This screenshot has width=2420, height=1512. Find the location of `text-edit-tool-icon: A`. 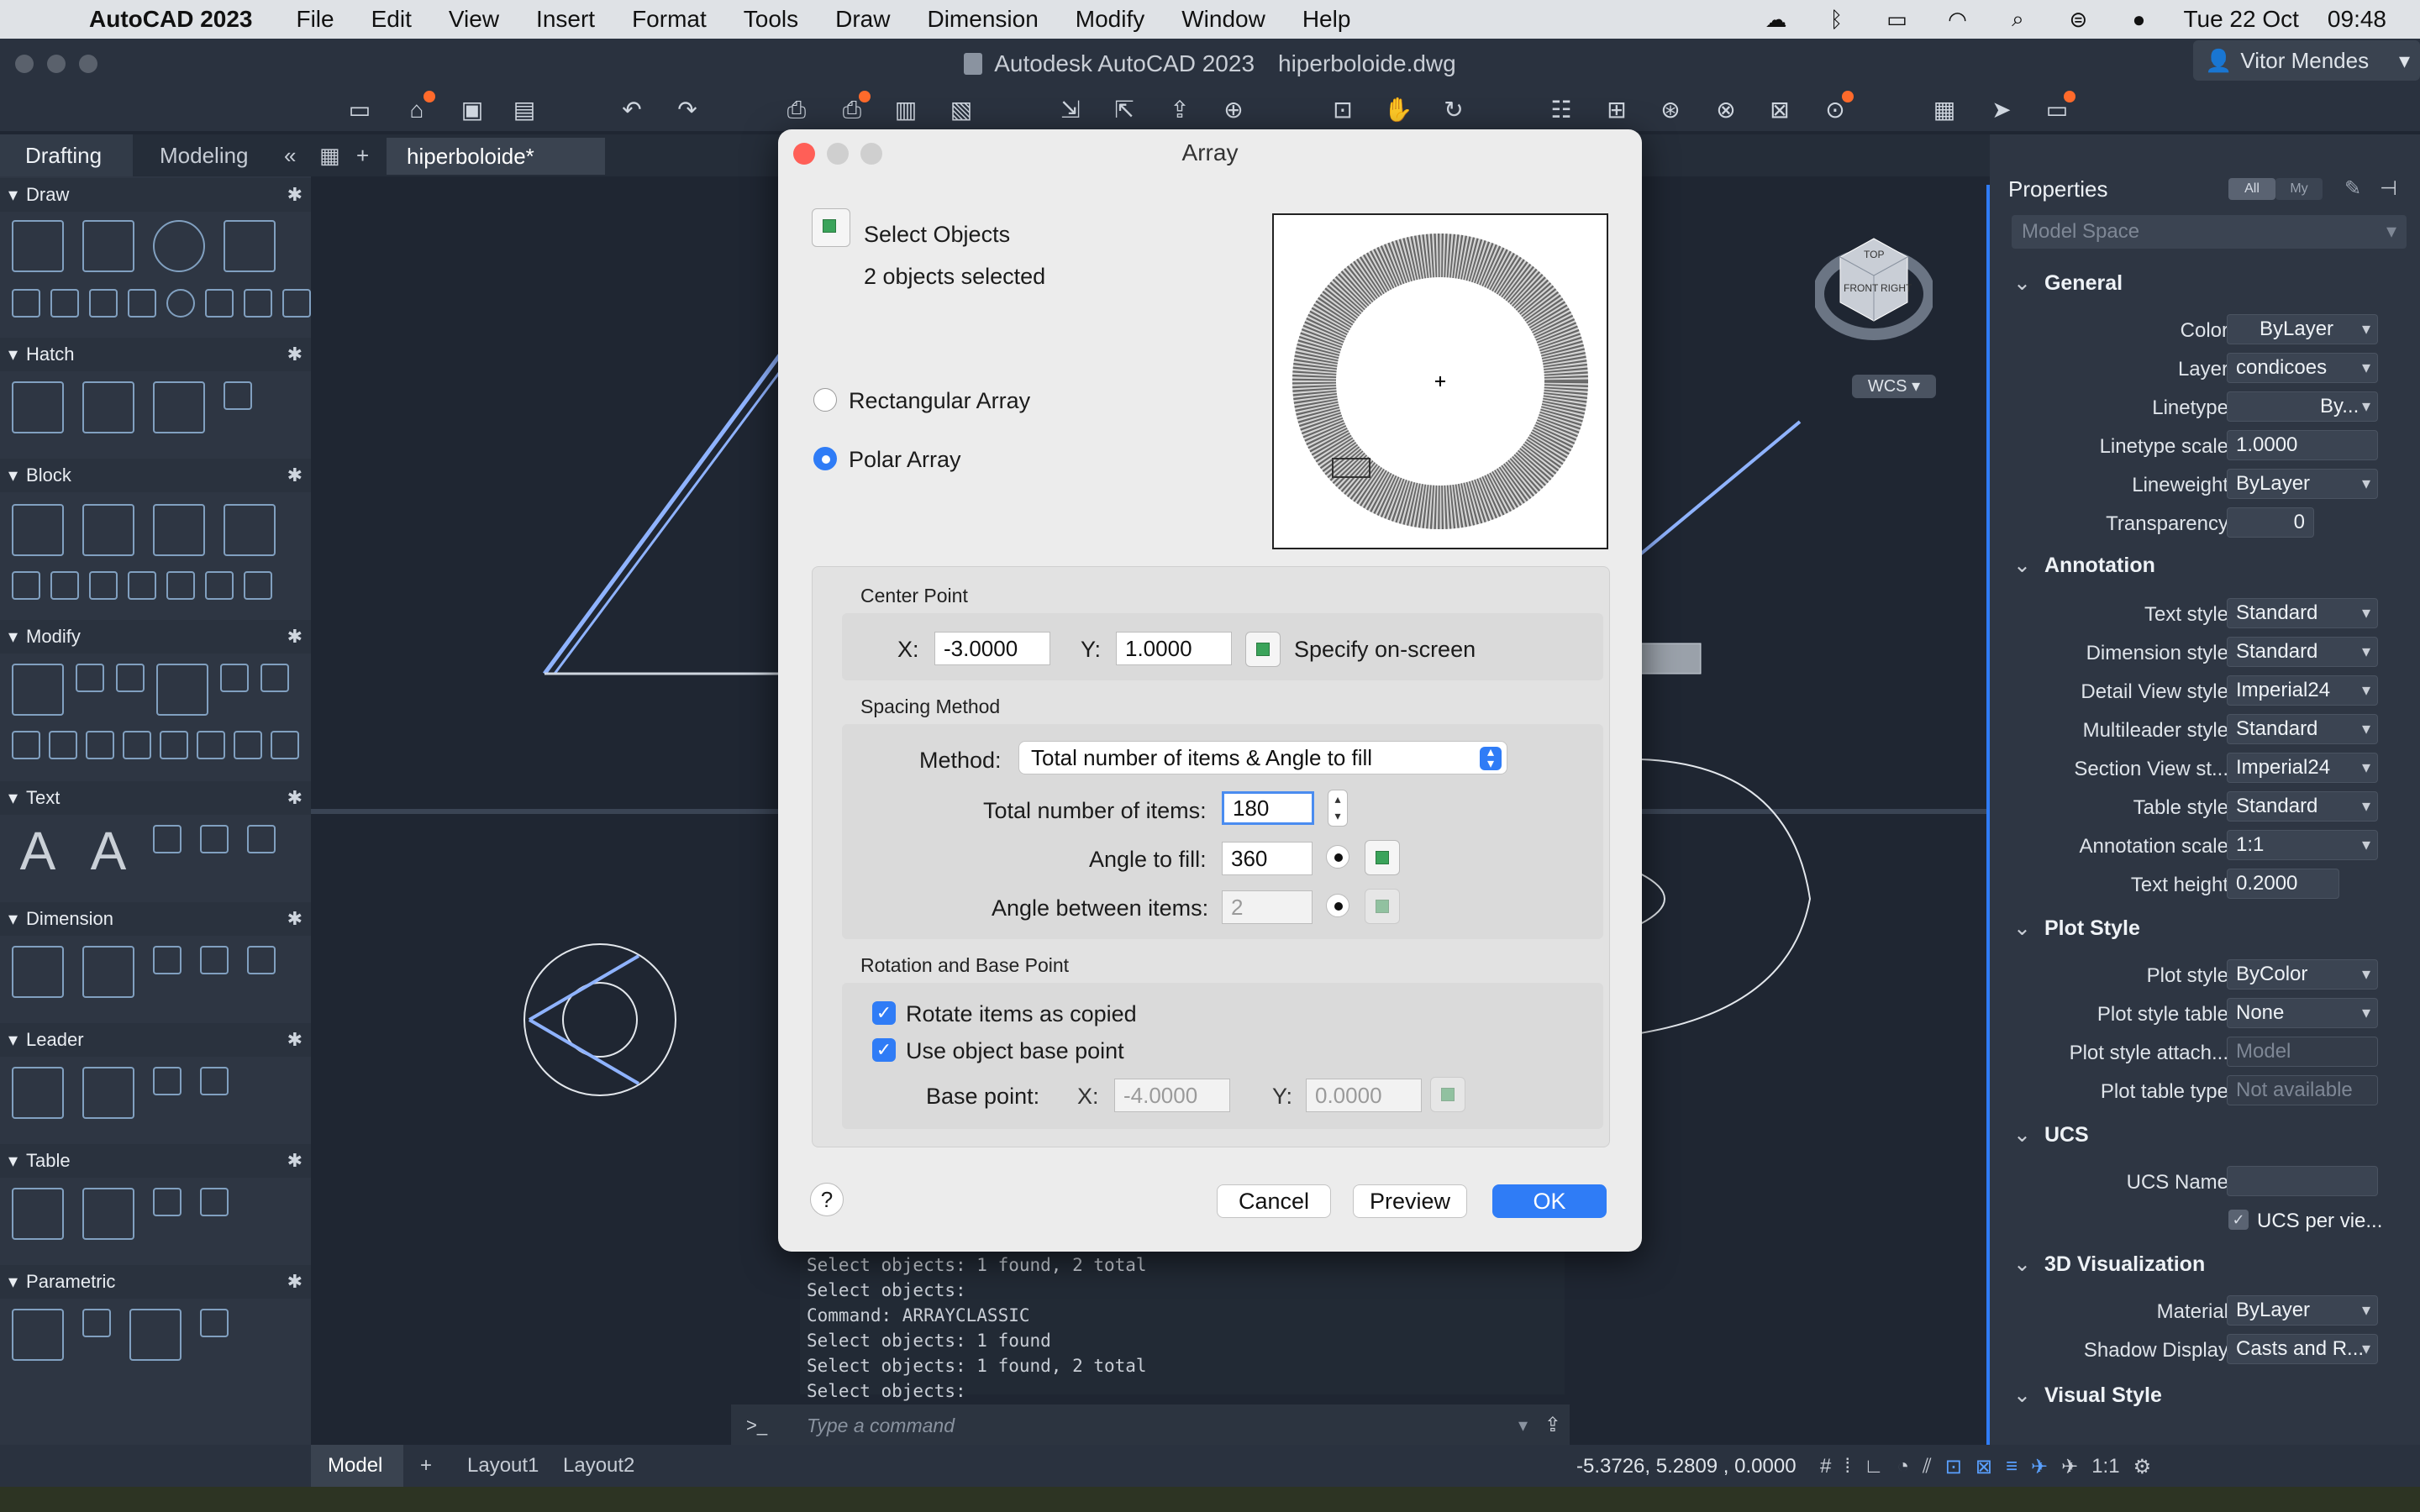

text-edit-tool-icon: A is located at coordinates (108, 851).